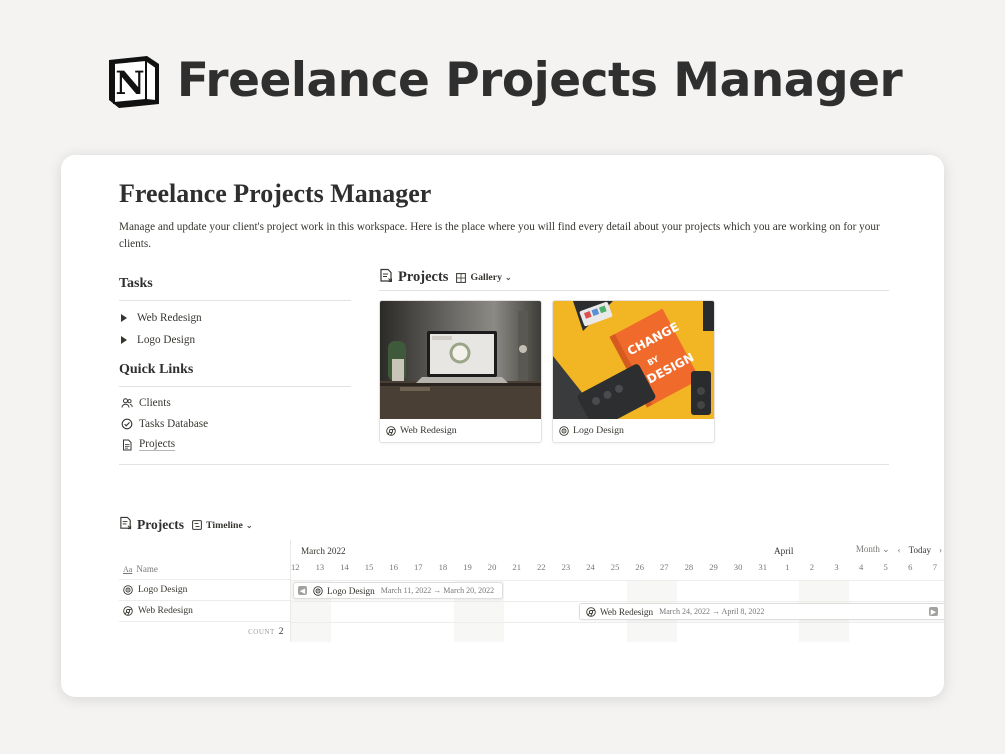 The height and width of the screenshot is (754, 1005). I want to click on toggle-logo-design: Logo Design, so click(236, 340).